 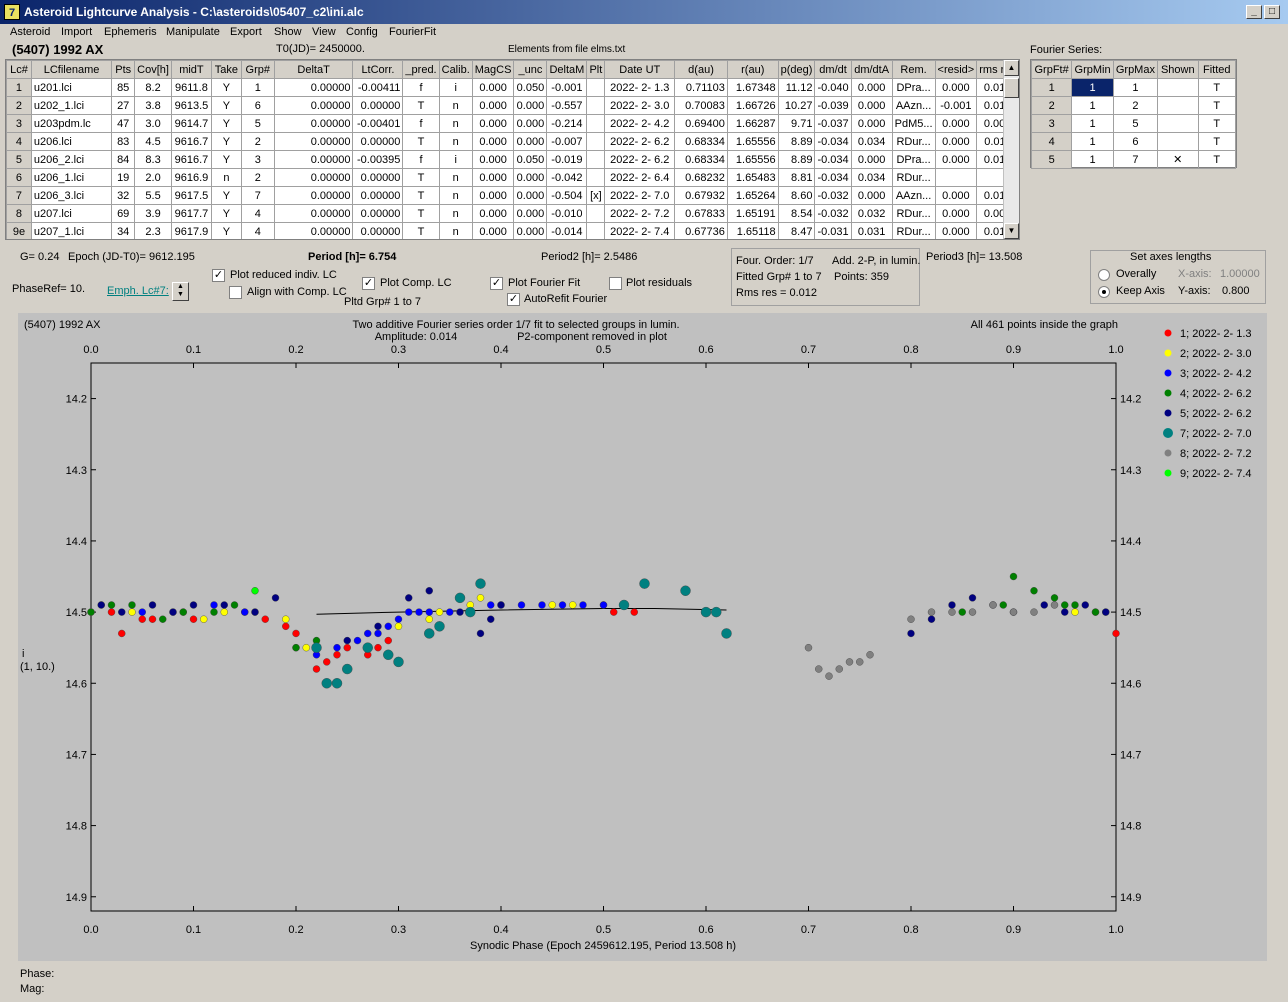 I want to click on x-axis-value: 1.00000, so click(x=1240, y=274).